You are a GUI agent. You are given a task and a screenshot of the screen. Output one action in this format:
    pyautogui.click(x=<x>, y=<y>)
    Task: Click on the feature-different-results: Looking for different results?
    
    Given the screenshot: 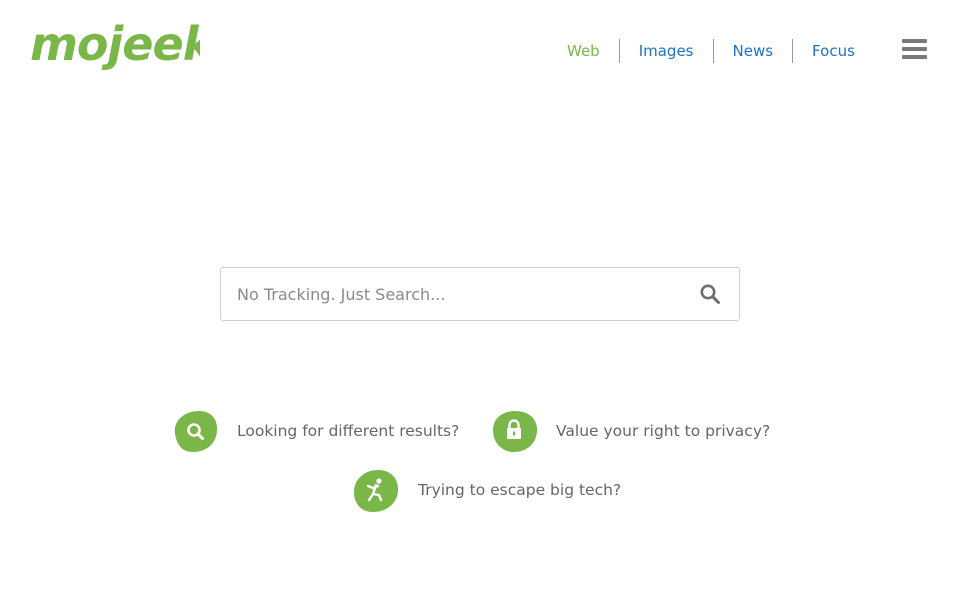 What is the action you would take?
    pyautogui.click(x=315, y=431)
    